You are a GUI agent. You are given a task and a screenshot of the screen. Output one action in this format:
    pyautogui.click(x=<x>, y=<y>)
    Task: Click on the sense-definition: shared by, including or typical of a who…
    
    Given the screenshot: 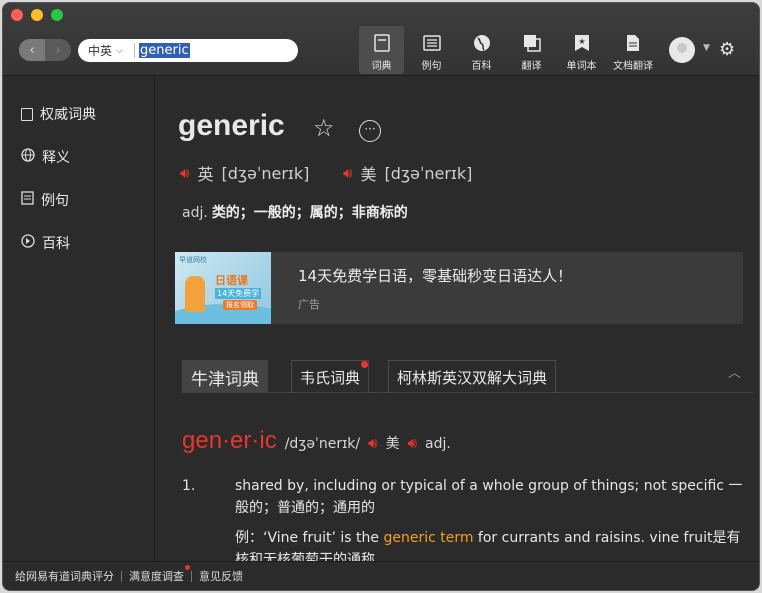 What is the action you would take?
    pyautogui.click(x=489, y=497)
    